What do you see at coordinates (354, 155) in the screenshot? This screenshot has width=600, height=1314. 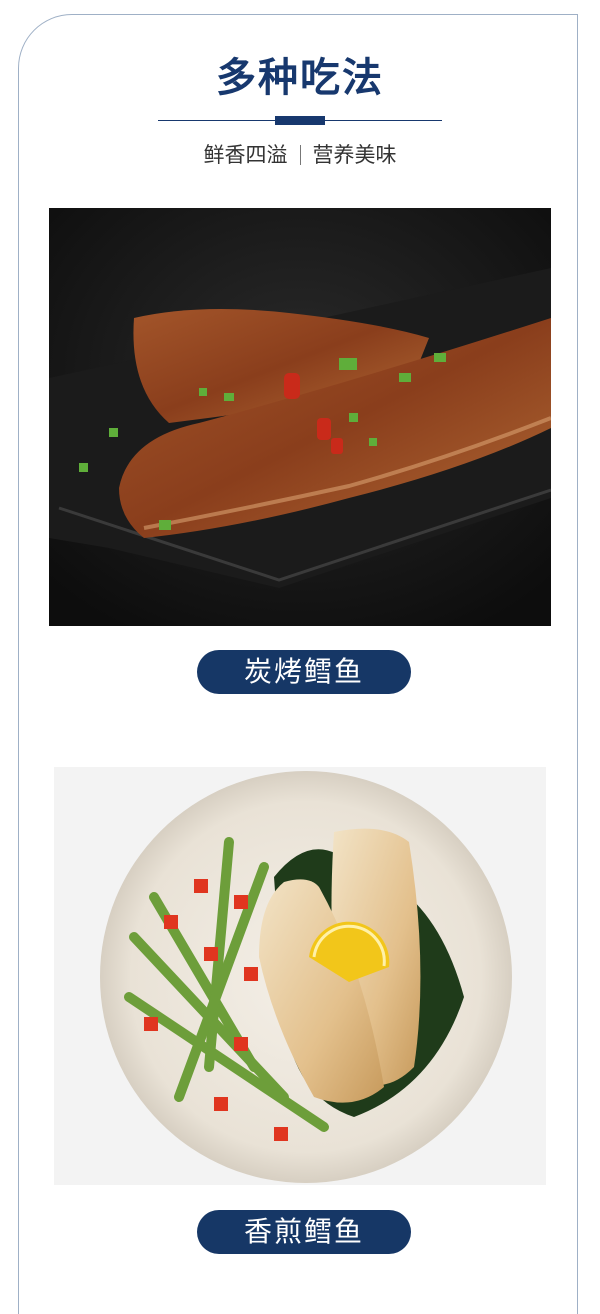 I see `subtitle-right-text: 营养美味` at bounding box center [354, 155].